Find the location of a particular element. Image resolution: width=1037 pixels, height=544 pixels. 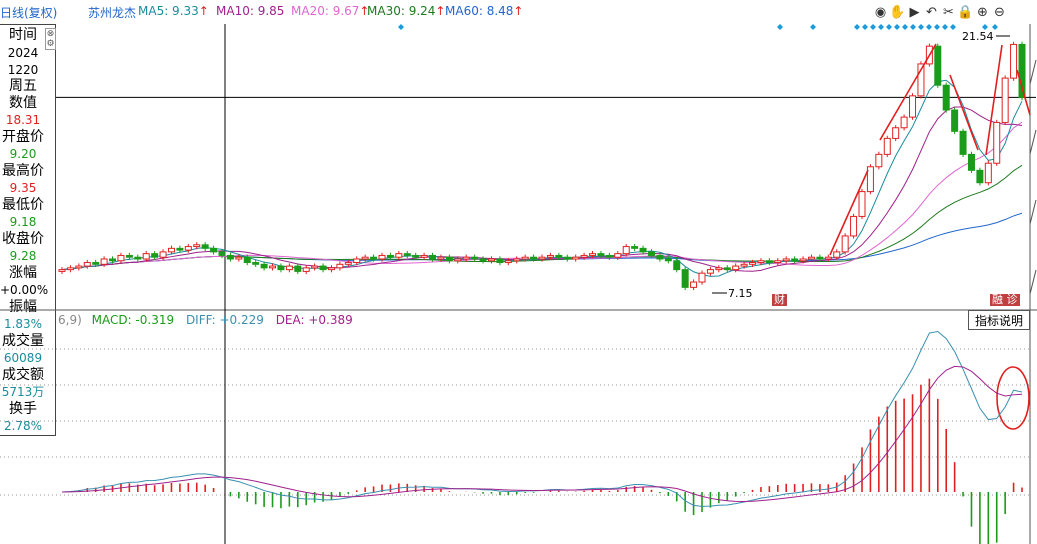

finance-badge: 财 is located at coordinates (779, 300).